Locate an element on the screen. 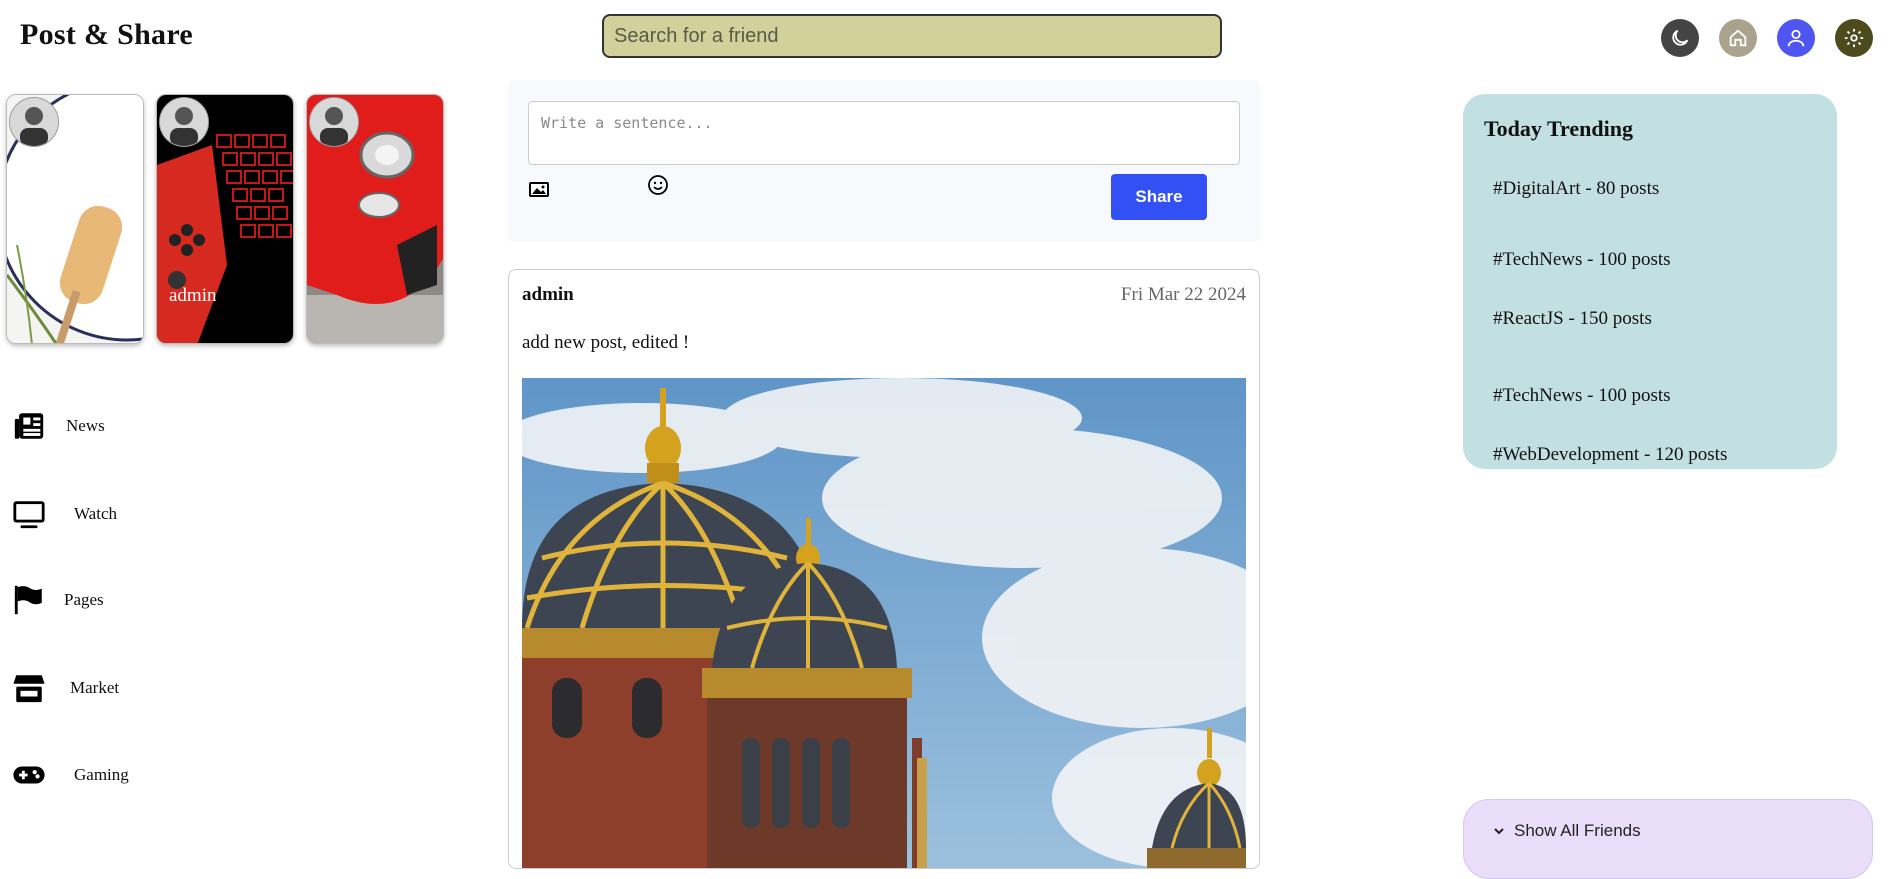 Image resolution: width=1893 pixels, height=879 pixels. image-icon is located at coordinates (539, 189).